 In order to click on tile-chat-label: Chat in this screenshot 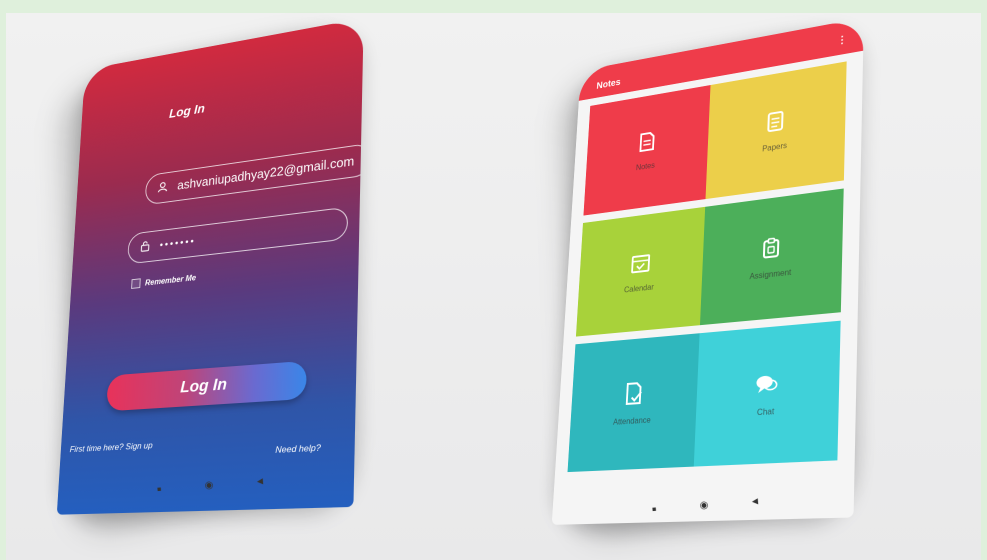, I will do `click(765, 412)`.